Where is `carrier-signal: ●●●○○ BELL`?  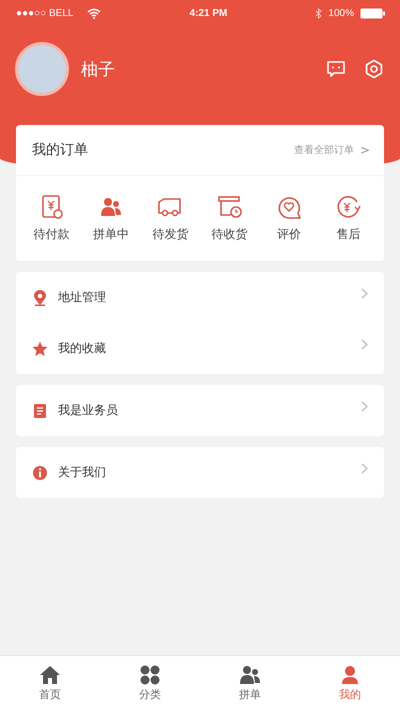
carrier-signal: ●●●○○ BELL is located at coordinates (45, 13).